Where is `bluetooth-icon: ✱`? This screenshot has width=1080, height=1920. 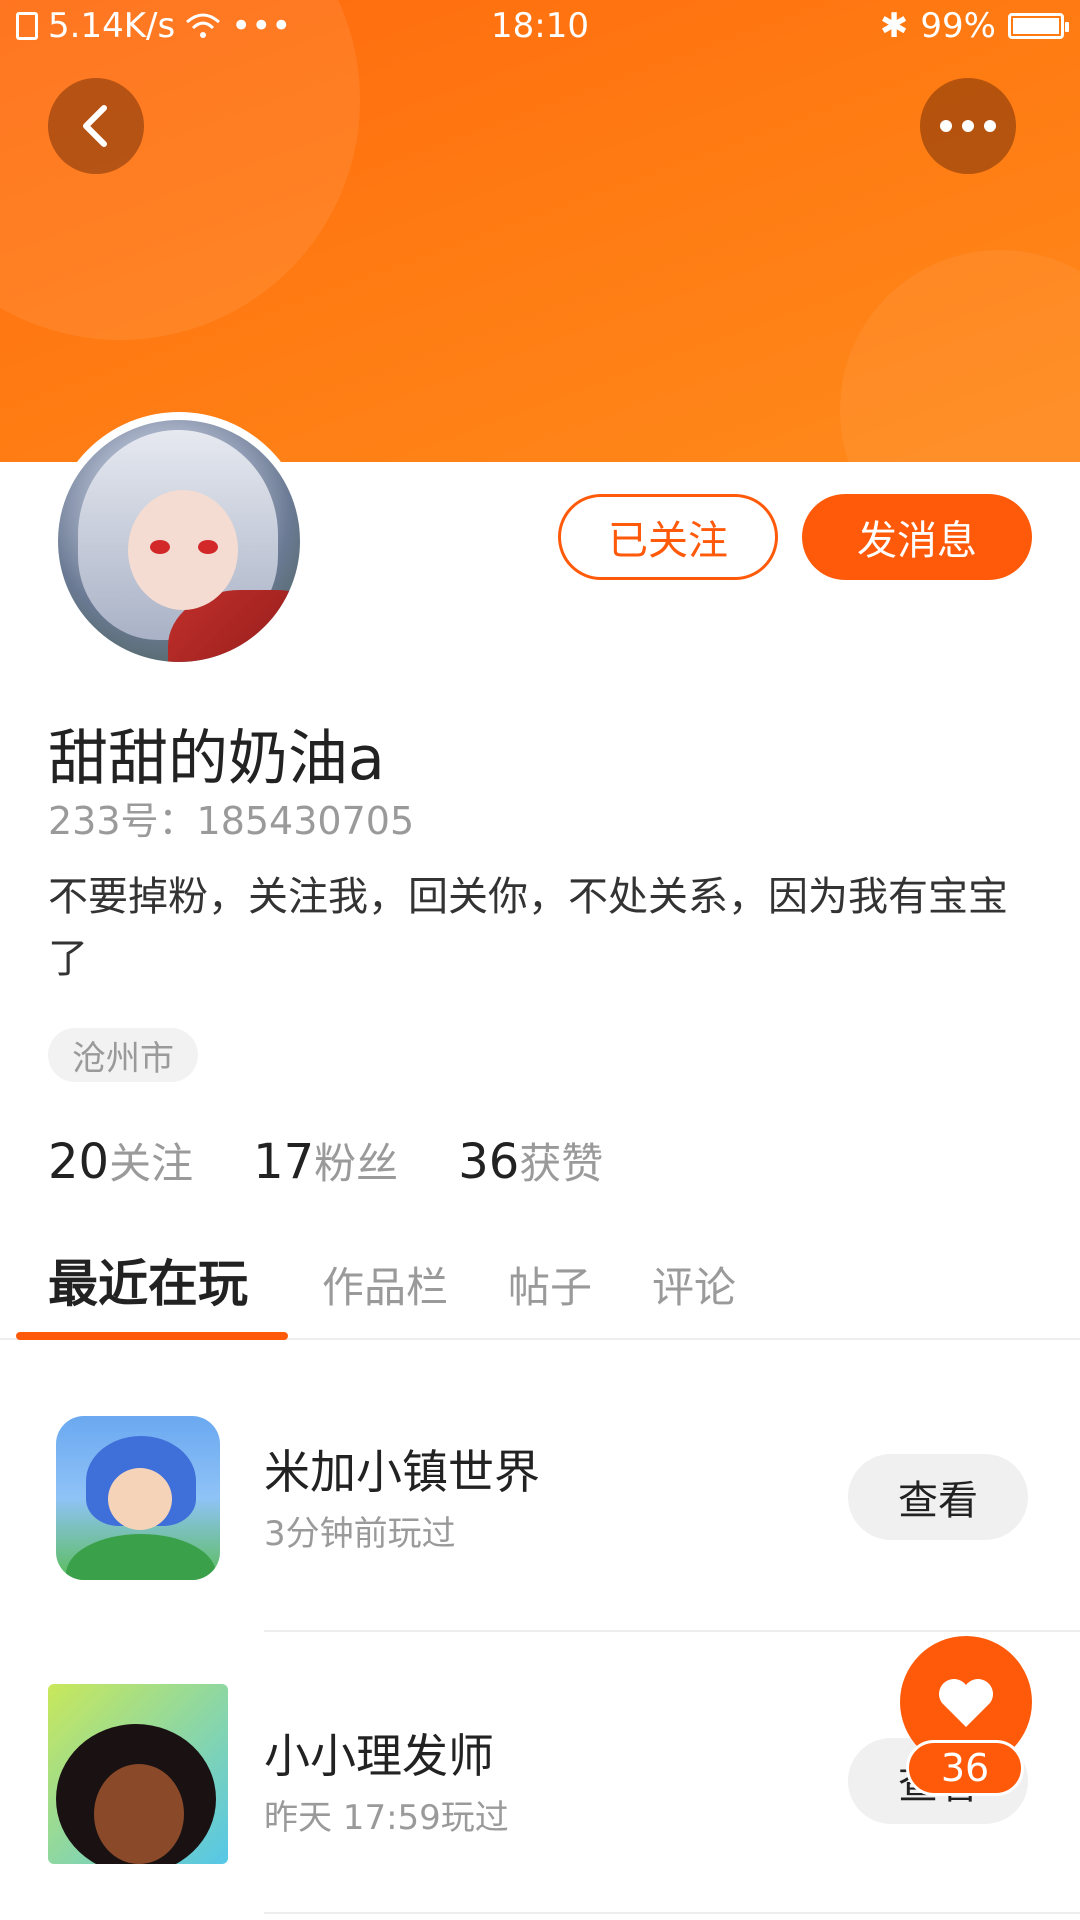 bluetooth-icon: ✱ is located at coordinates (894, 26).